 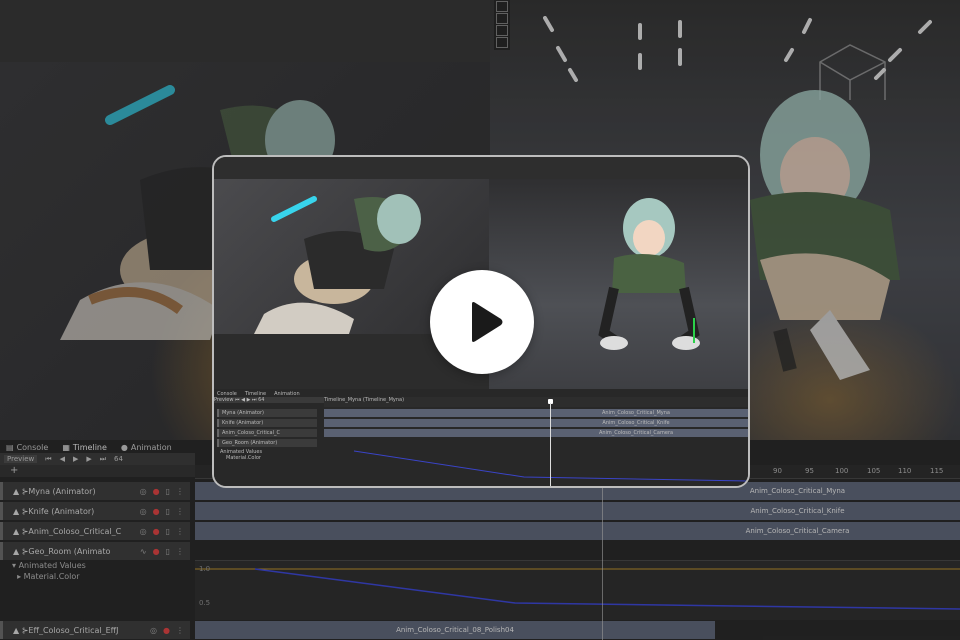 I want to click on play-icon, so click(x=487, y=322).